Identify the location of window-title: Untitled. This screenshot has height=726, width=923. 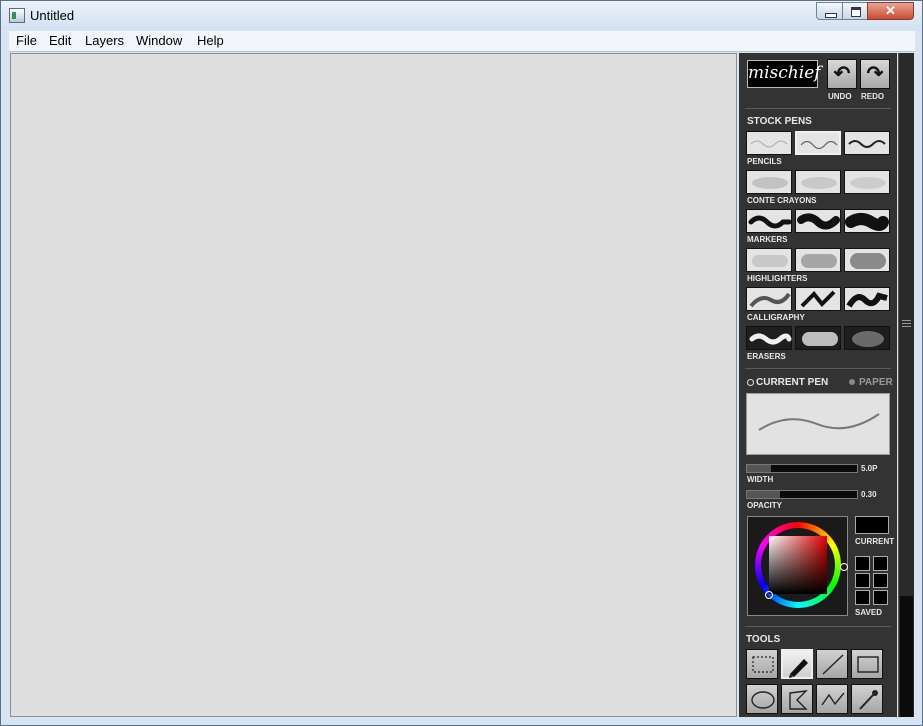
(52, 15).